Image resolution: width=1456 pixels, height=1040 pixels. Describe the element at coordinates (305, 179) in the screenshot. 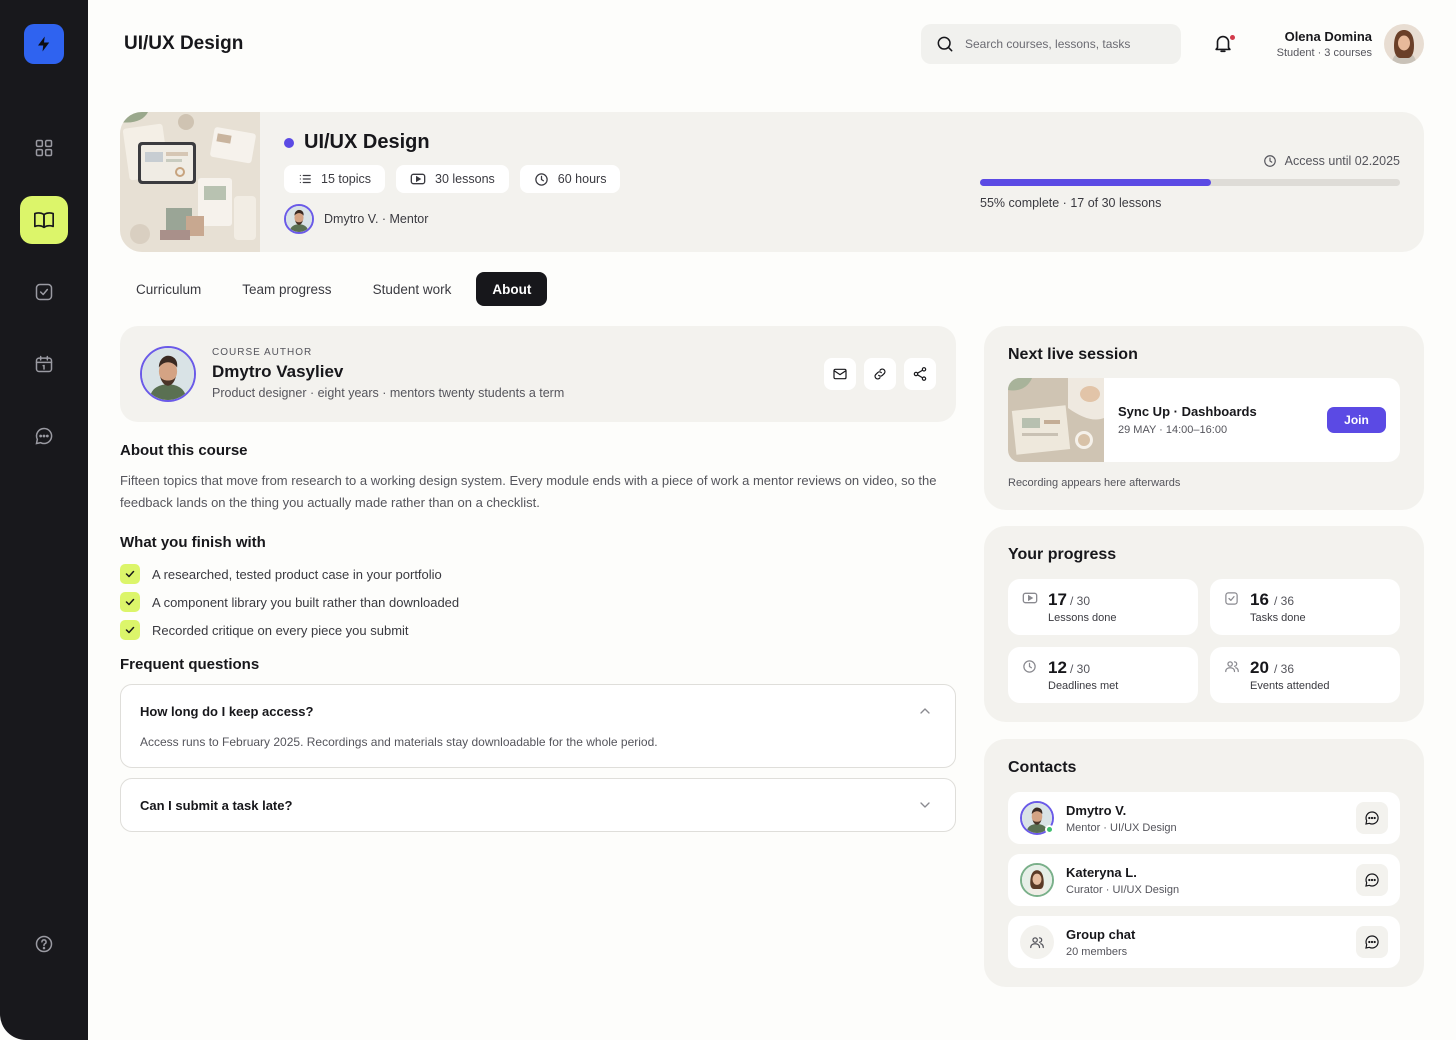

I see `list-icon` at that location.